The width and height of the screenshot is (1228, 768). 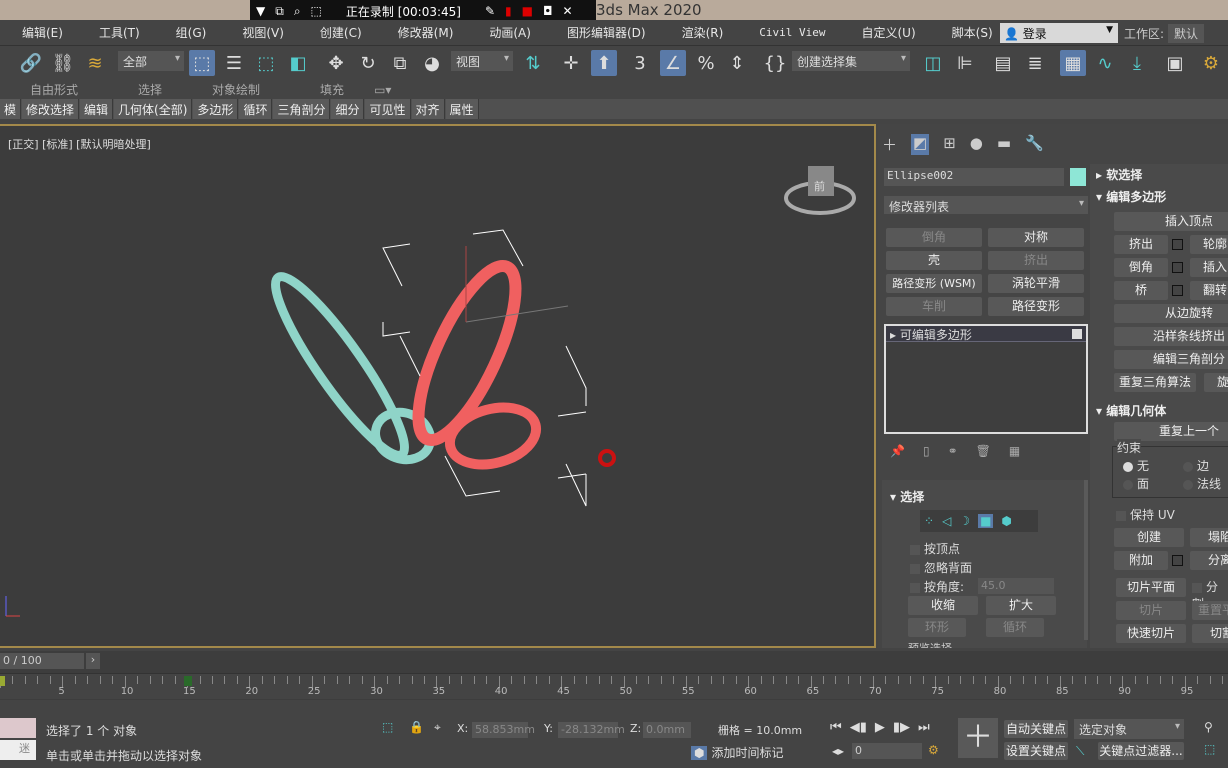 I want to click on selection-rollout-title: ▾ 选择, so click(x=907, y=496).